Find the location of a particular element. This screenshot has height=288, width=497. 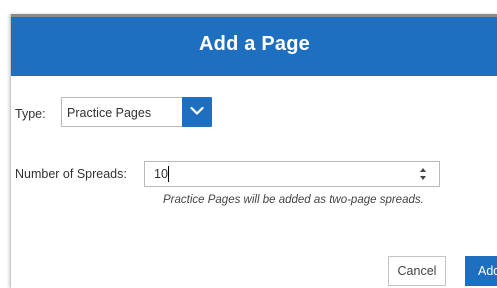

chevron-down-icon is located at coordinates (197, 110).